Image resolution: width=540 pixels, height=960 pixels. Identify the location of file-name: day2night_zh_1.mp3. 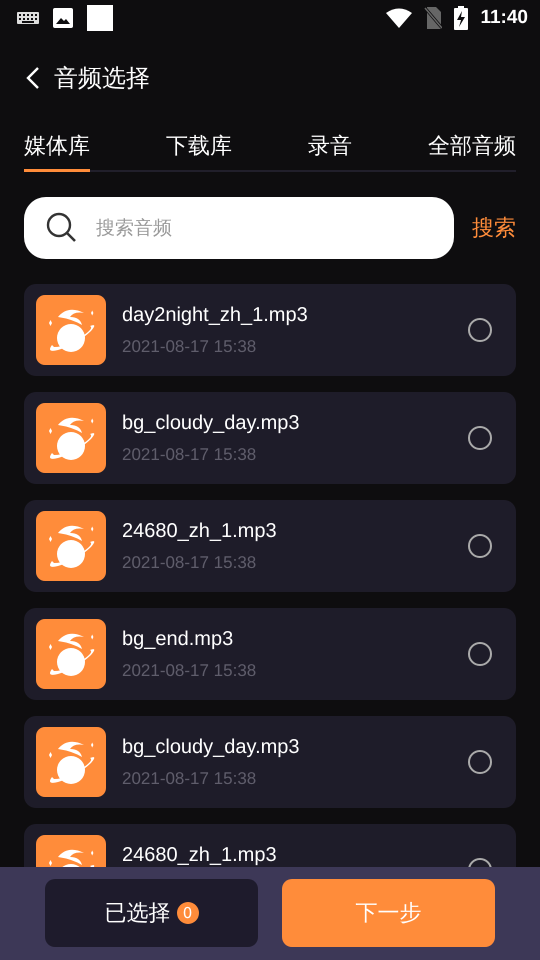
(215, 315).